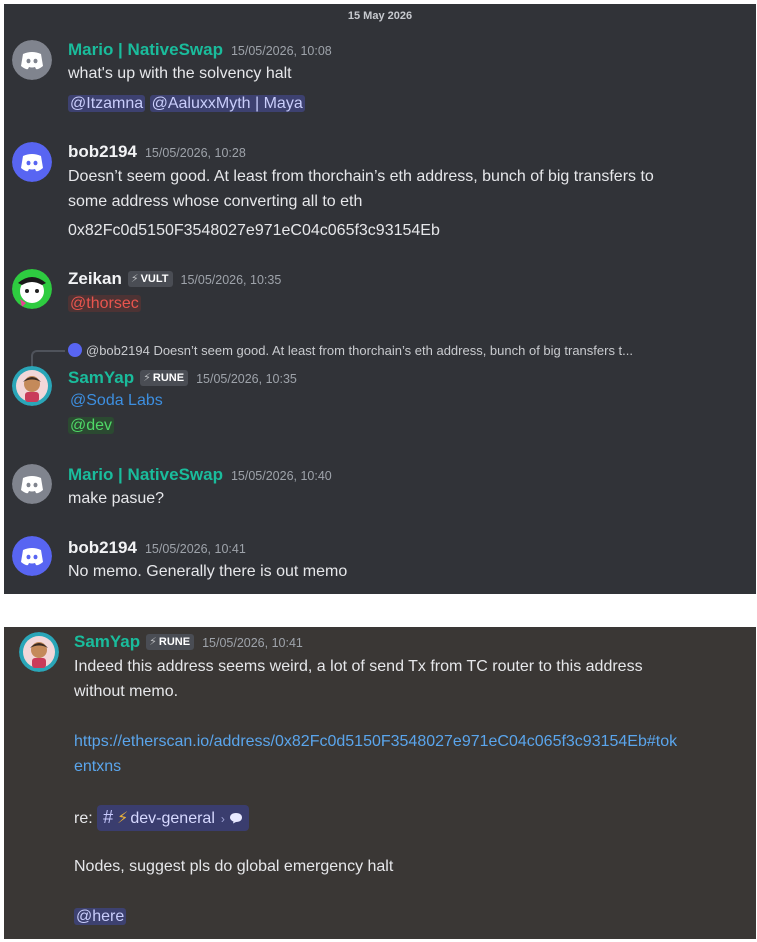 The image size is (757, 942). I want to click on author-name: Zeikan, so click(95, 278).